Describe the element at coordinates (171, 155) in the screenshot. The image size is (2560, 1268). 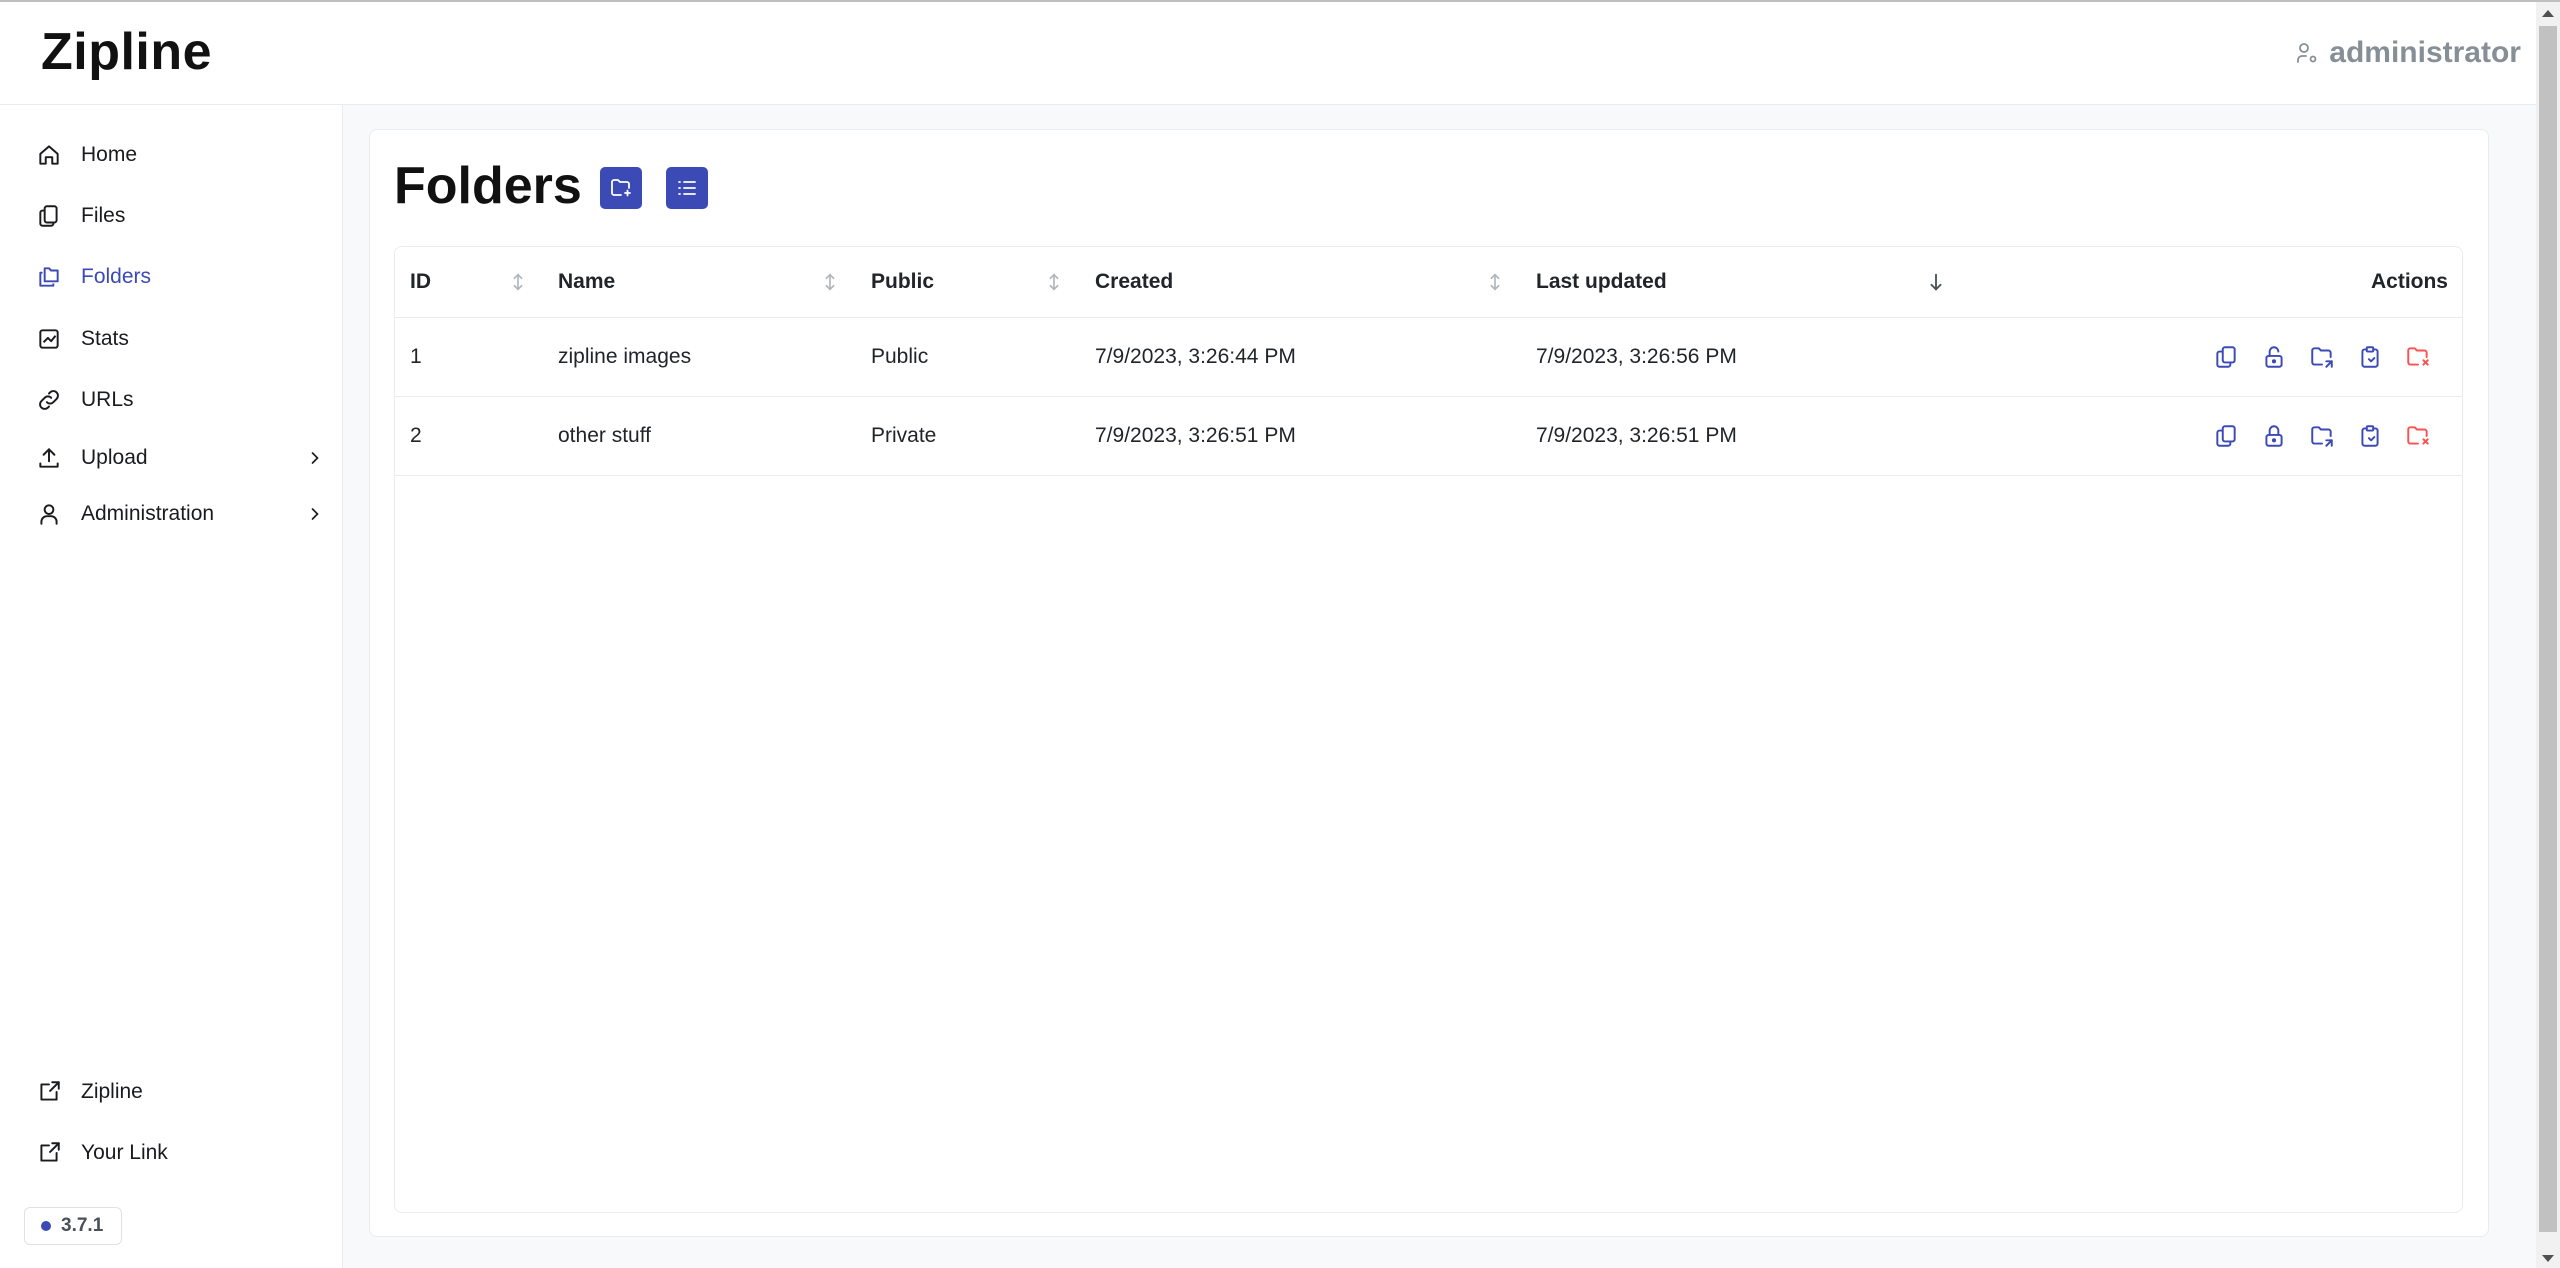
I see `sidebar-item-home: Home` at that location.